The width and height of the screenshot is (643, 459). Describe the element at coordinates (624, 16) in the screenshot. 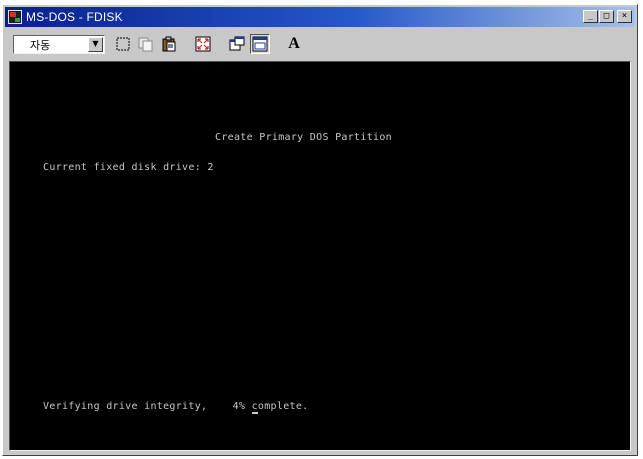

I see `close-button: ×` at that location.